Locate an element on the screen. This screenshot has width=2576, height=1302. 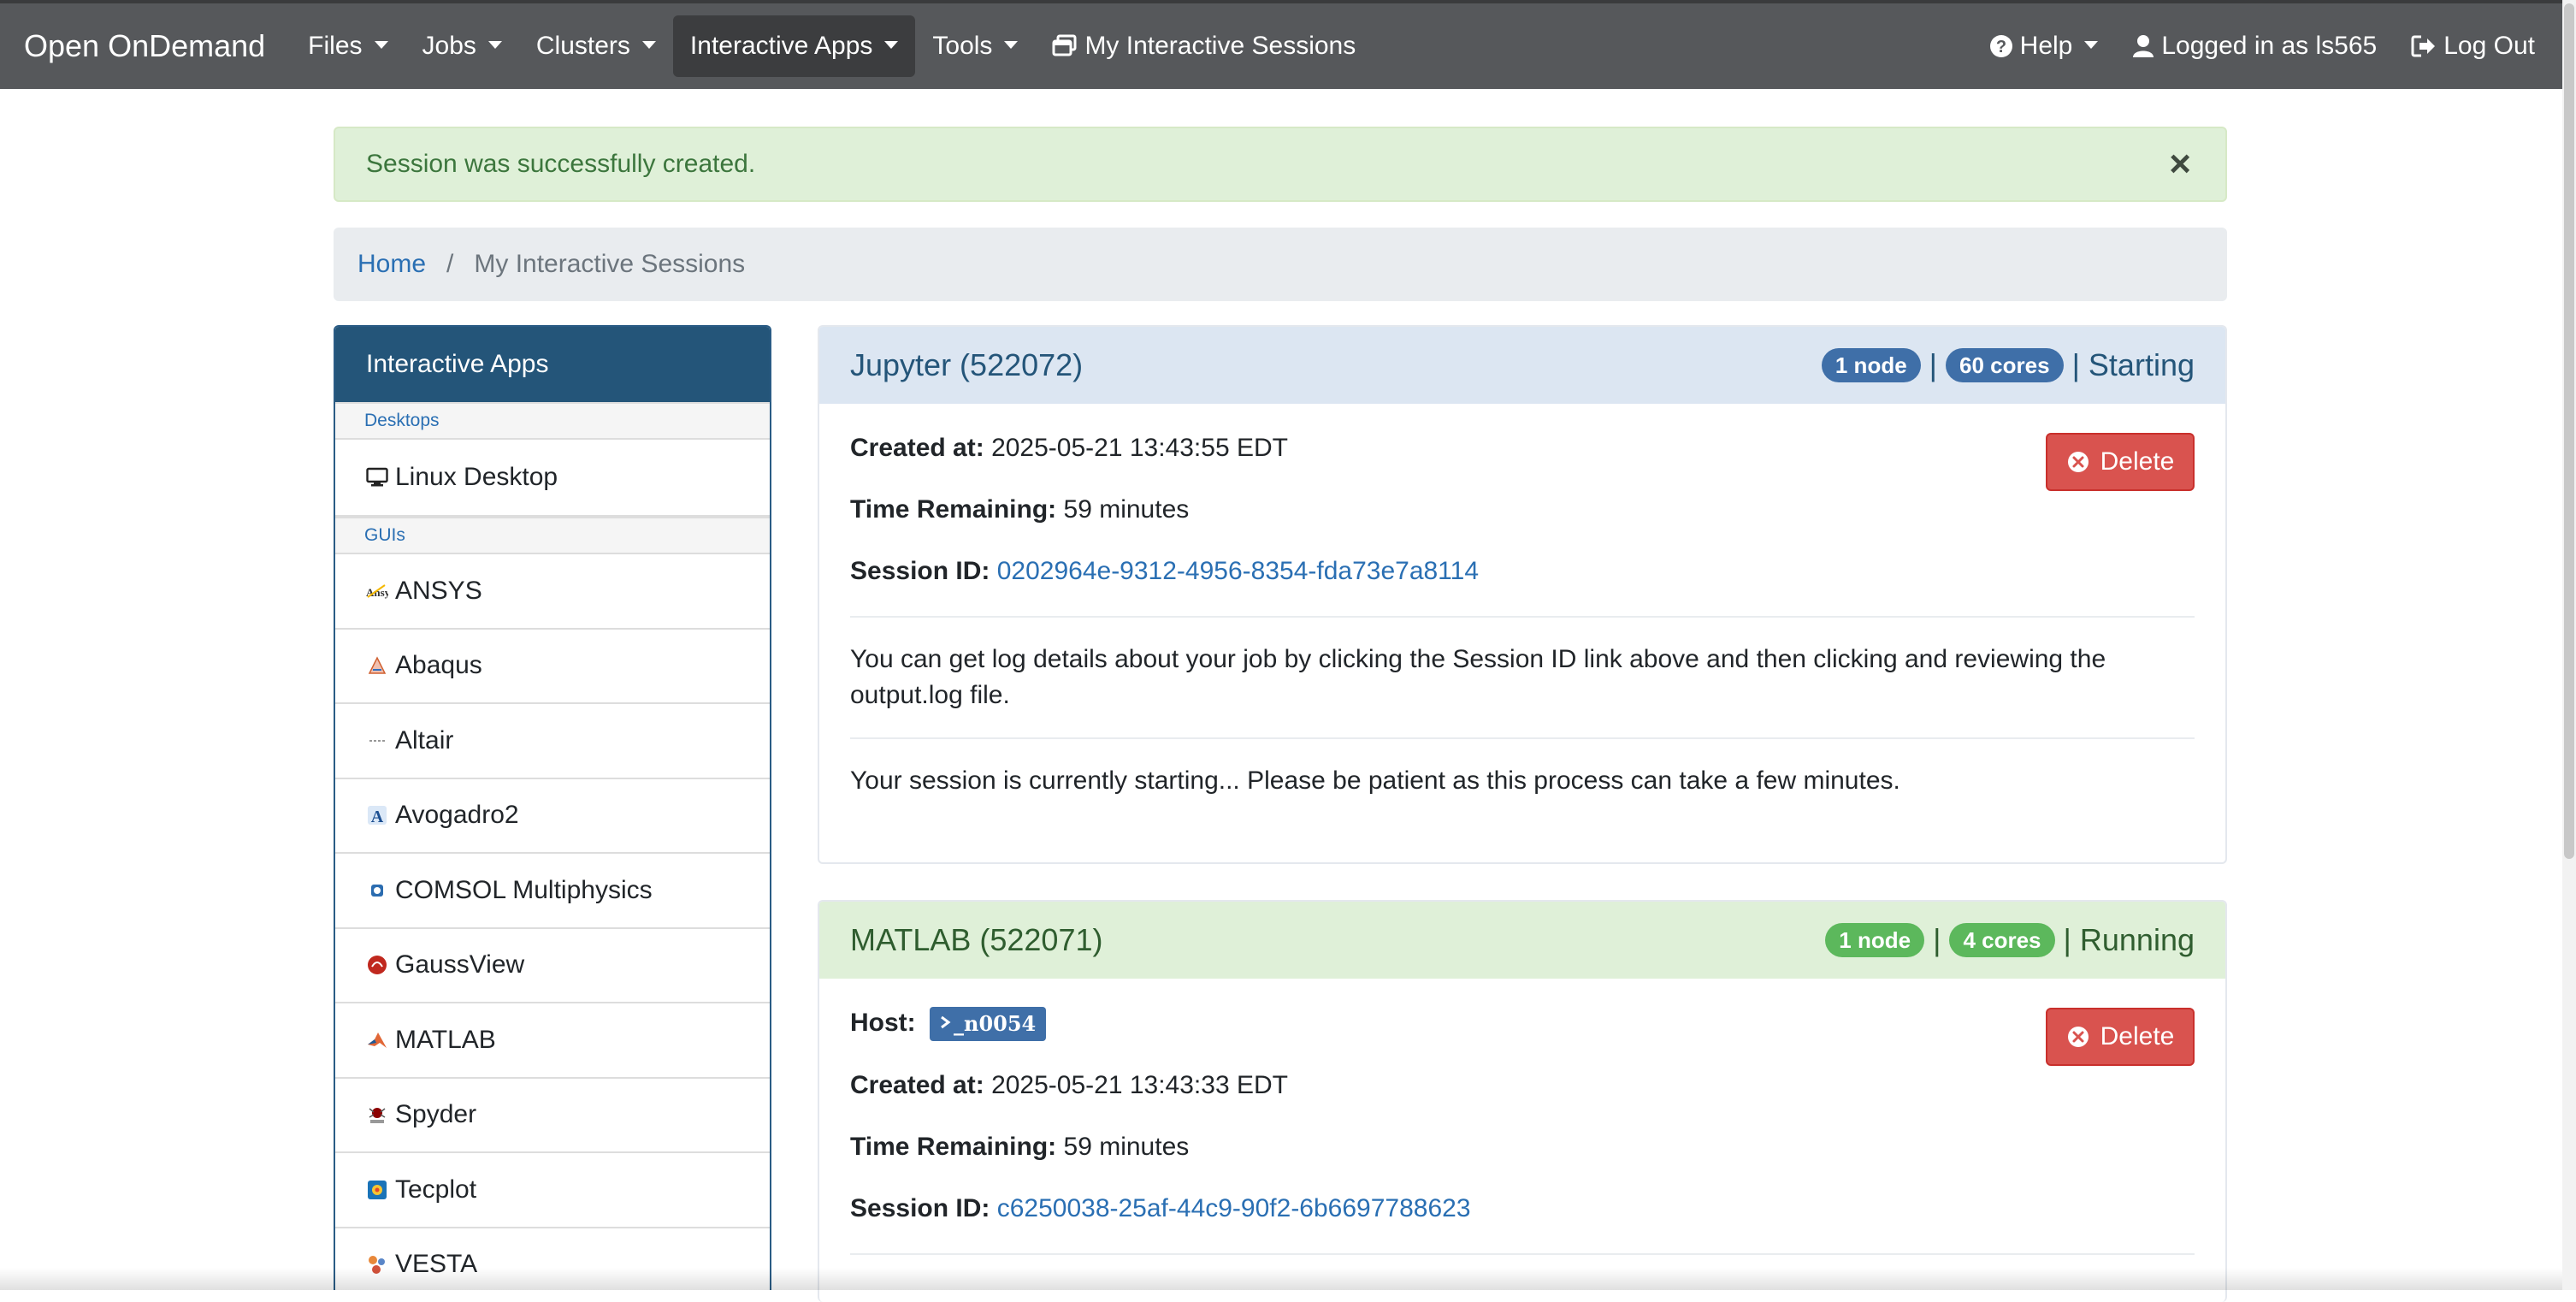
breadcrumb-home-link: Home is located at coordinates (391, 265).